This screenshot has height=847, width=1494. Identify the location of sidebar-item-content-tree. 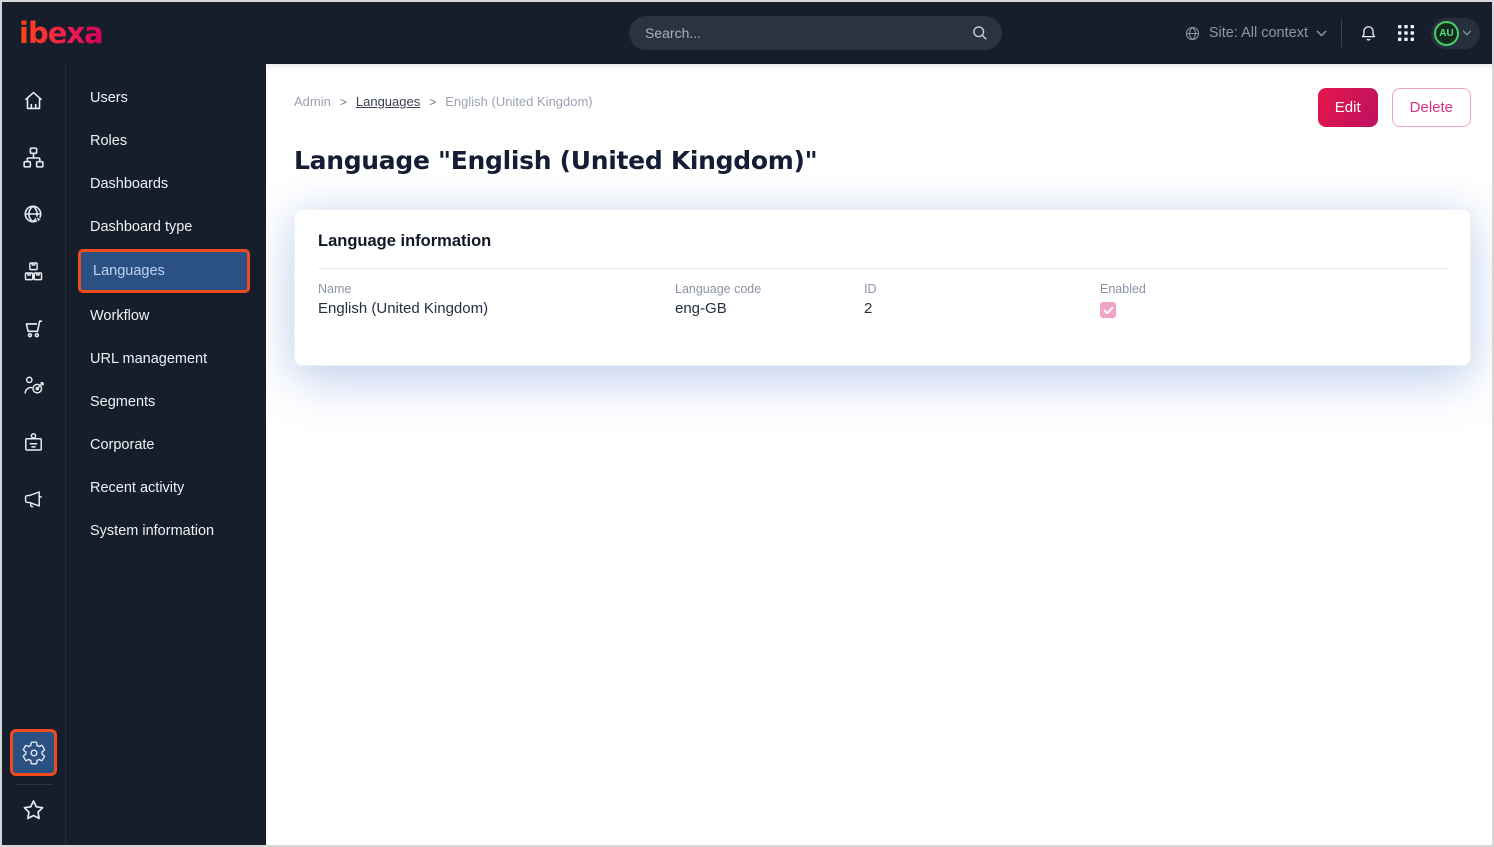
(34, 157).